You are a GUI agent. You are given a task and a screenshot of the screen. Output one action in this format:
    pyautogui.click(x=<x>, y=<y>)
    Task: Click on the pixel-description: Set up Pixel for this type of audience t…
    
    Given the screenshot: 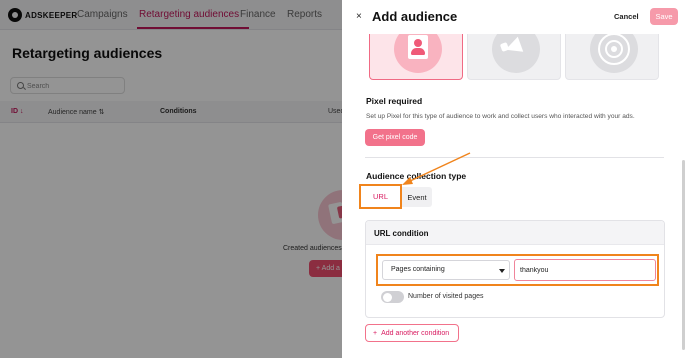 What is the action you would take?
    pyautogui.click(x=500, y=116)
    